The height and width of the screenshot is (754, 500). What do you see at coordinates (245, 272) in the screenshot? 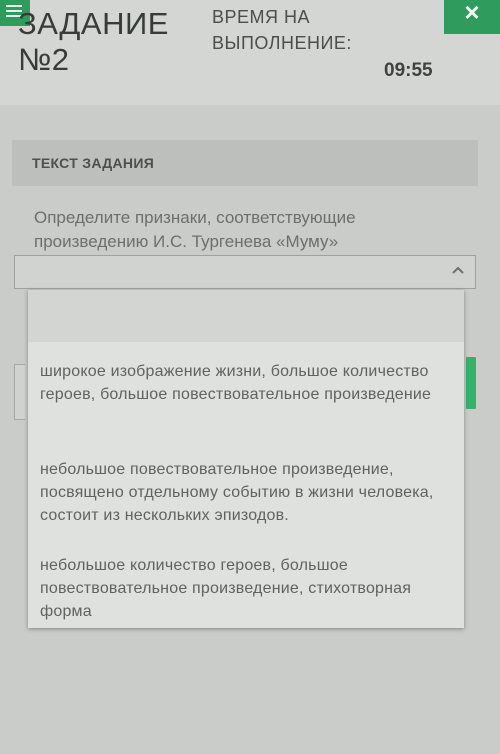
I see `answer-select` at bounding box center [245, 272].